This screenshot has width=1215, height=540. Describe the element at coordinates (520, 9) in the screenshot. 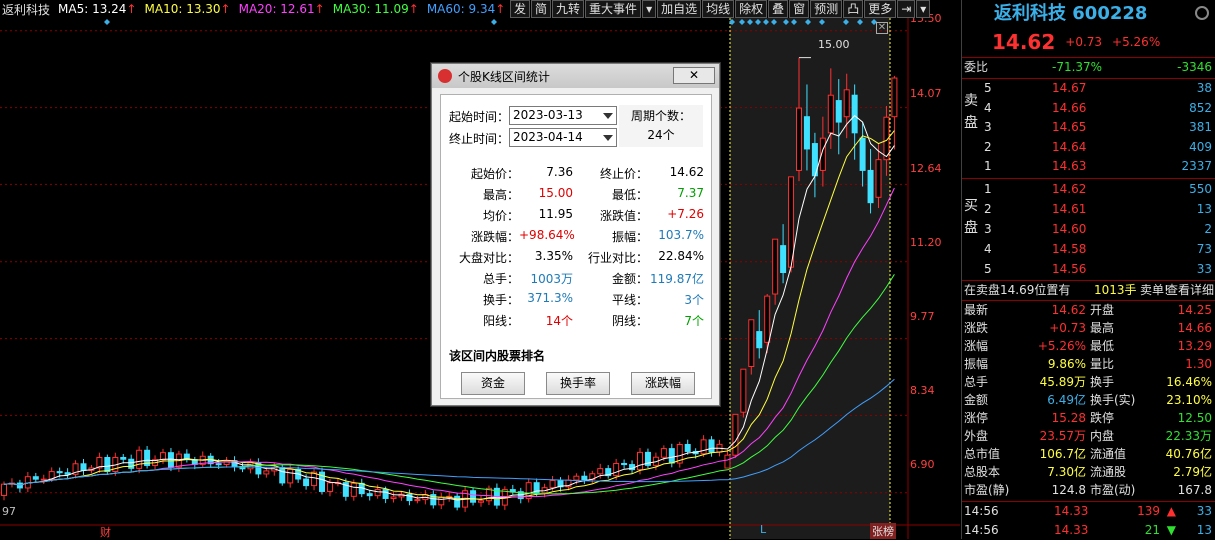

I see `toolbar-fa-button: 发` at that location.